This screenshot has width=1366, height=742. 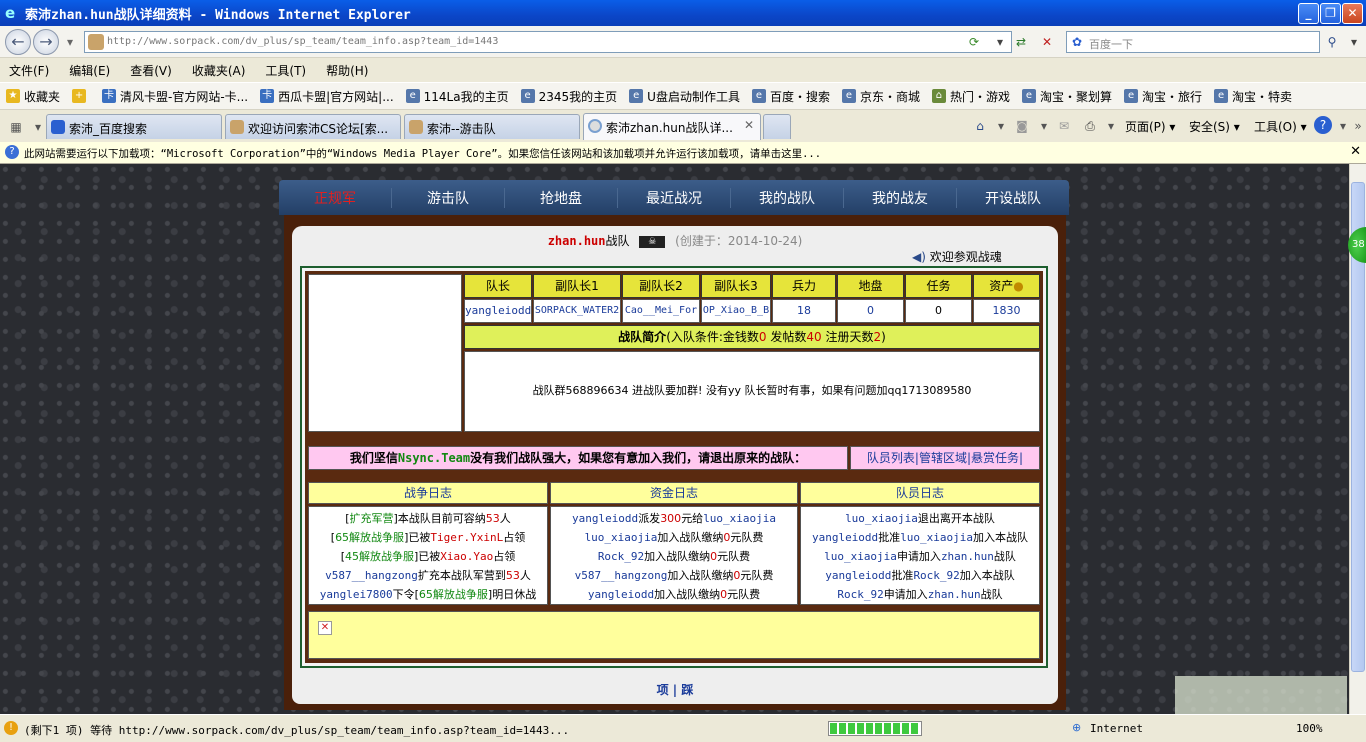 I want to click on search-options-icon: ▾, so click(x=1354, y=42).